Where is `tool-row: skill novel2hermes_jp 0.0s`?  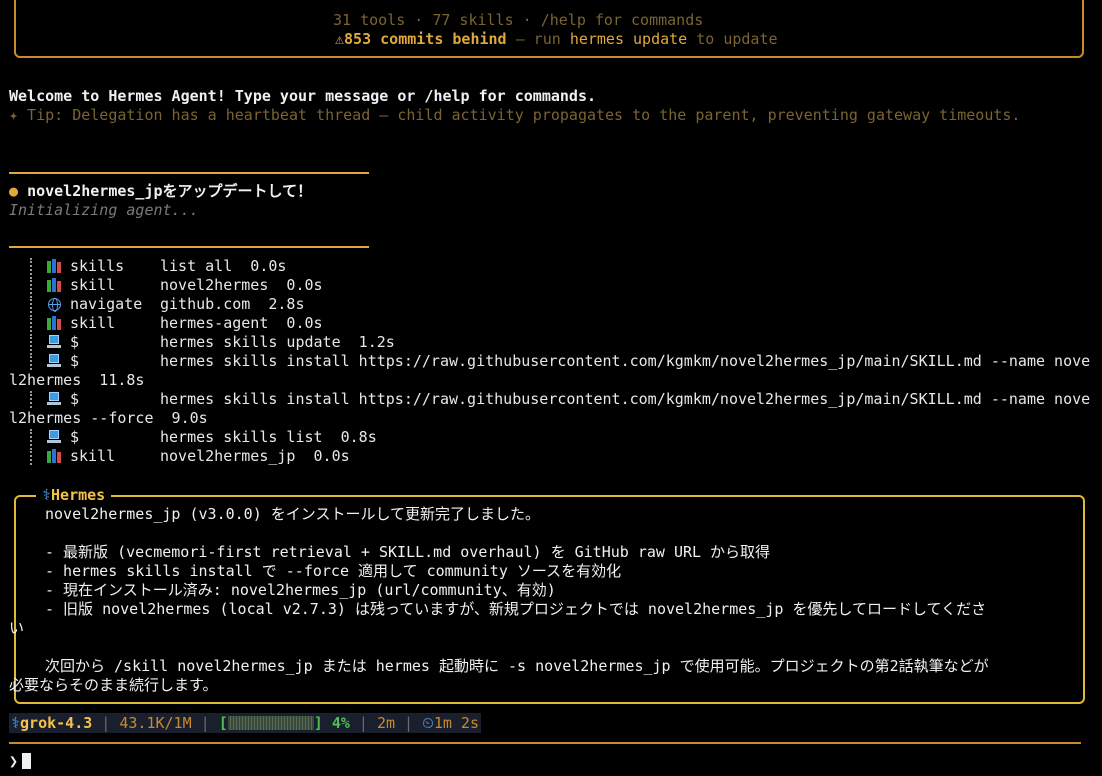 tool-row: skill novel2hermes_jp 0.0s is located at coordinates (190, 456).